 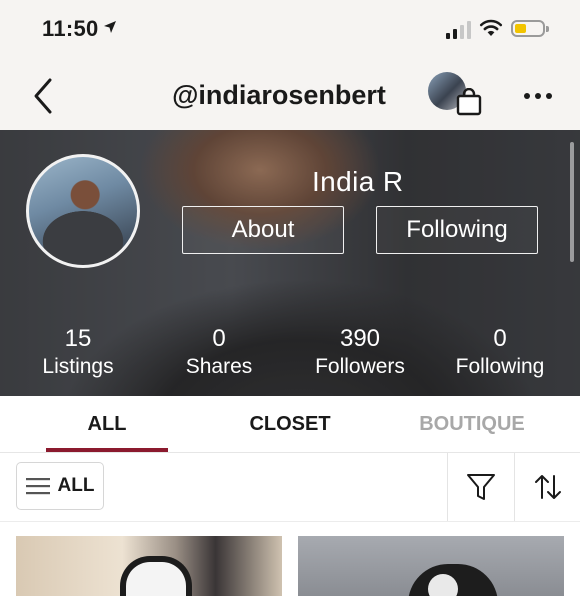 I want to click on tab-all: ALL, so click(x=107, y=424).